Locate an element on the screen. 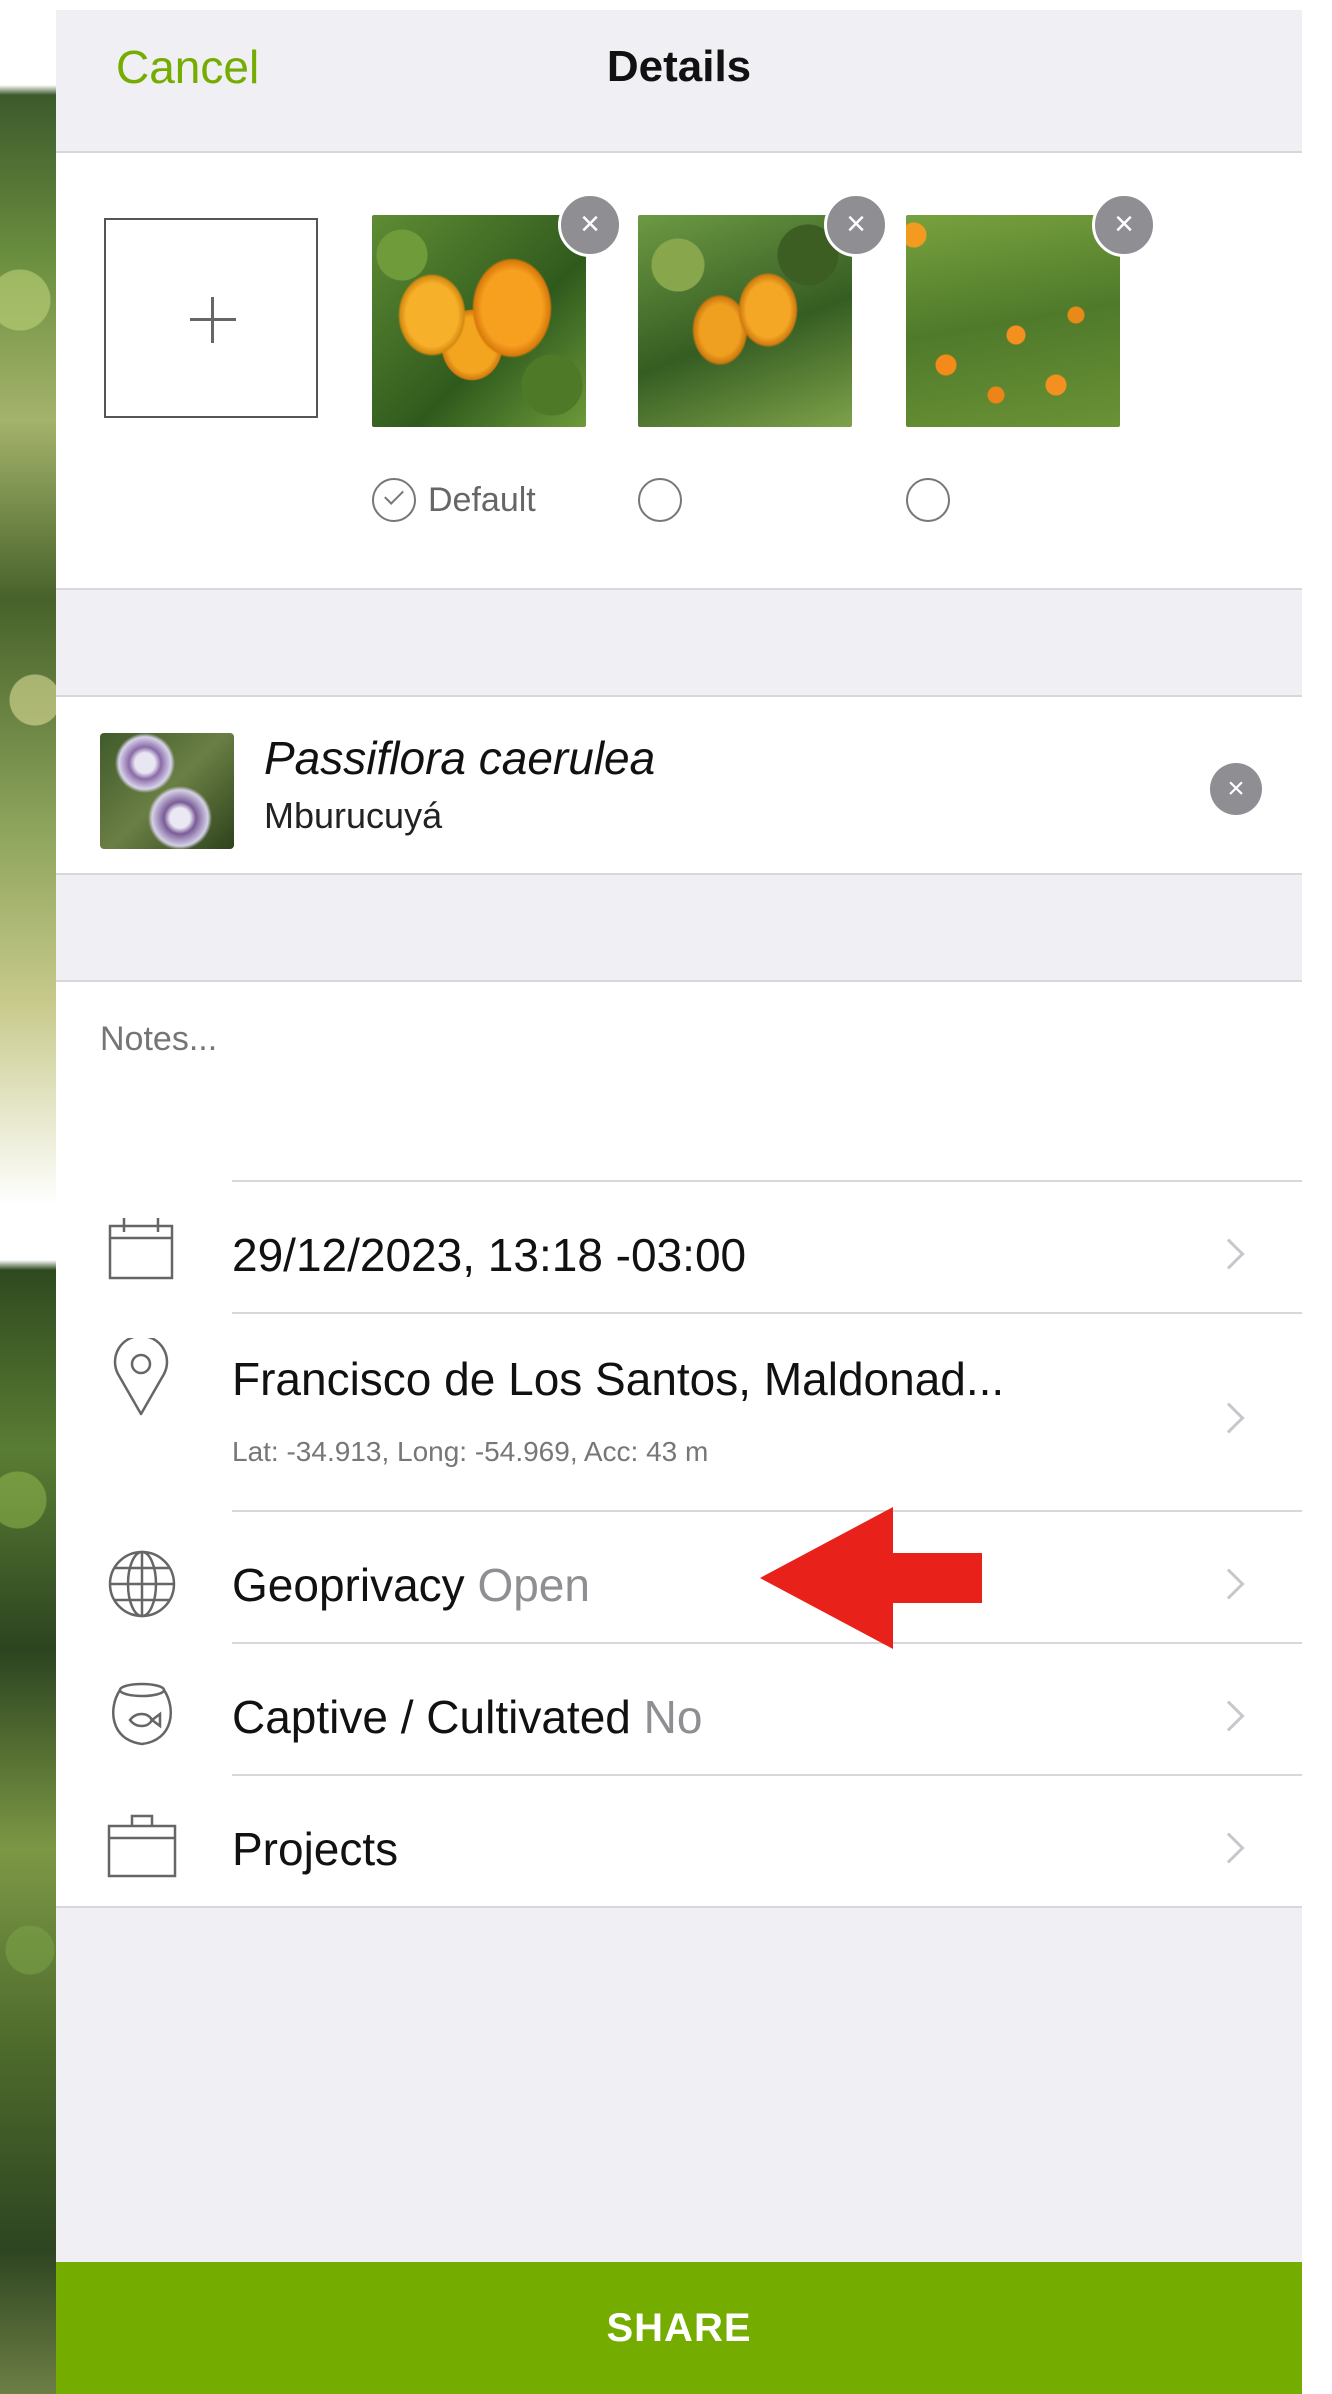  clear-taxon-button: × is located at coordinates (1236, 789).